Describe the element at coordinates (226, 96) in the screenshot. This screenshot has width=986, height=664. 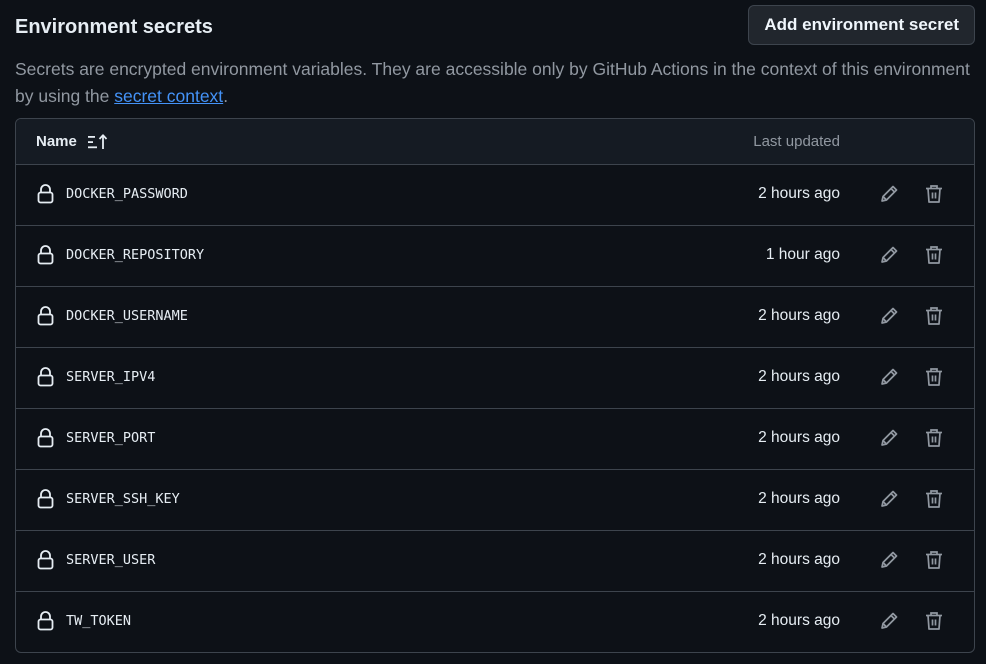
I see `description-end: .` at that location.